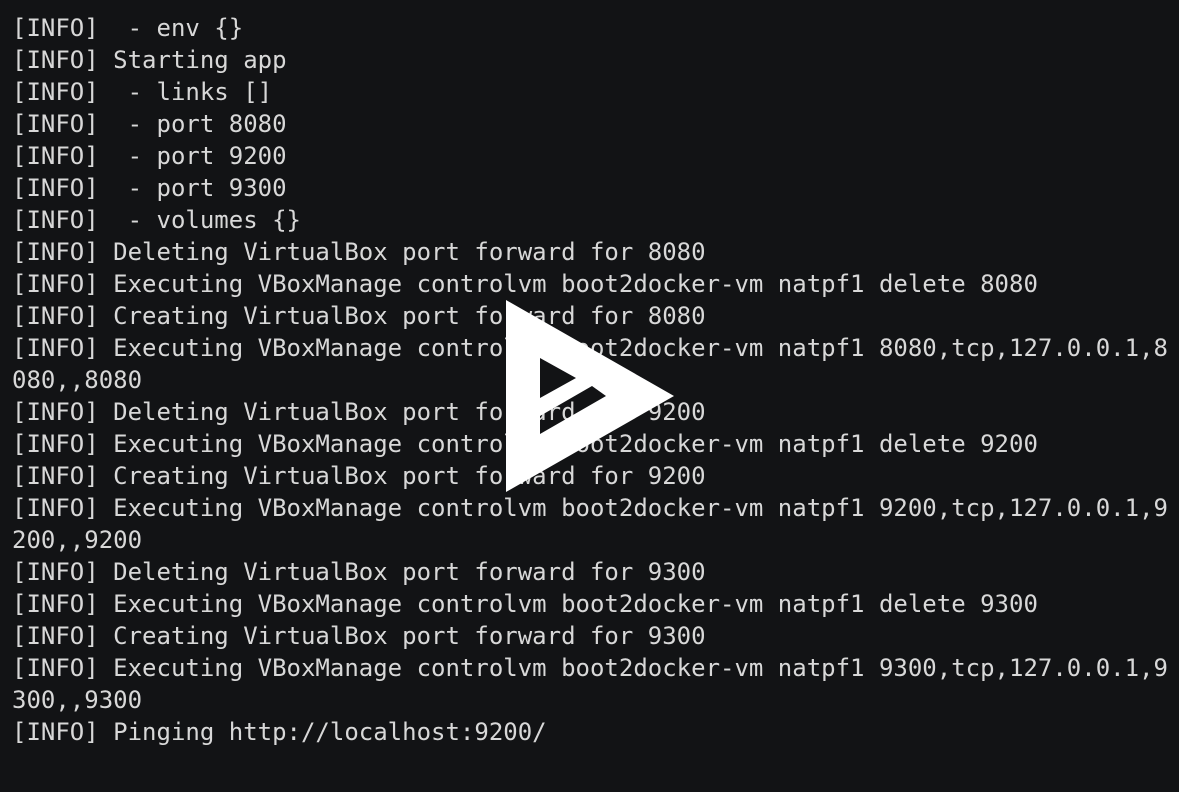 The height and width of the screenshot is (792, 1179). What do you see at coordinates (156, 220) in the screenshot?
I see `terminal-line: [INFO] - volumes {}` at bounding box center [156, 220].